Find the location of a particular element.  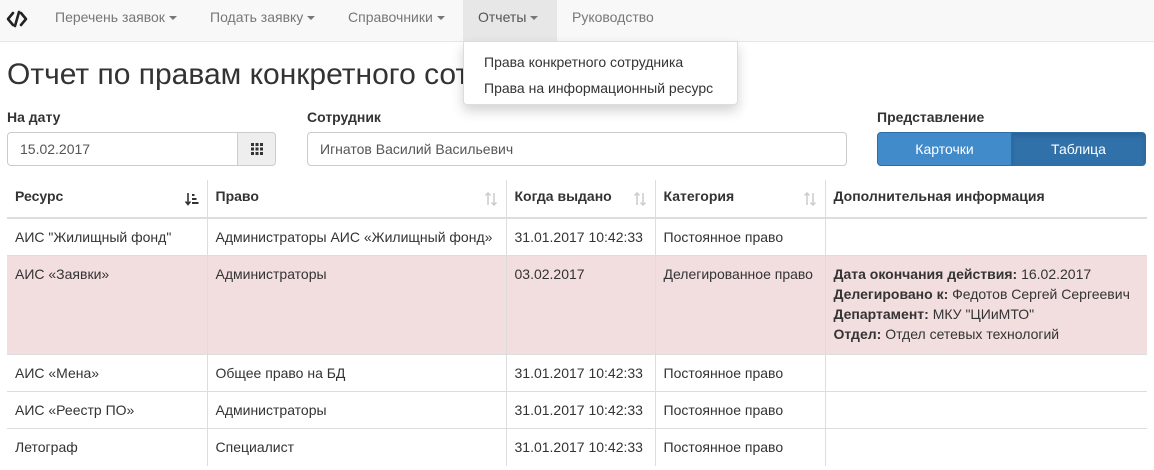

cell-right: Общее право на БД is located at coordinates (356, 373).